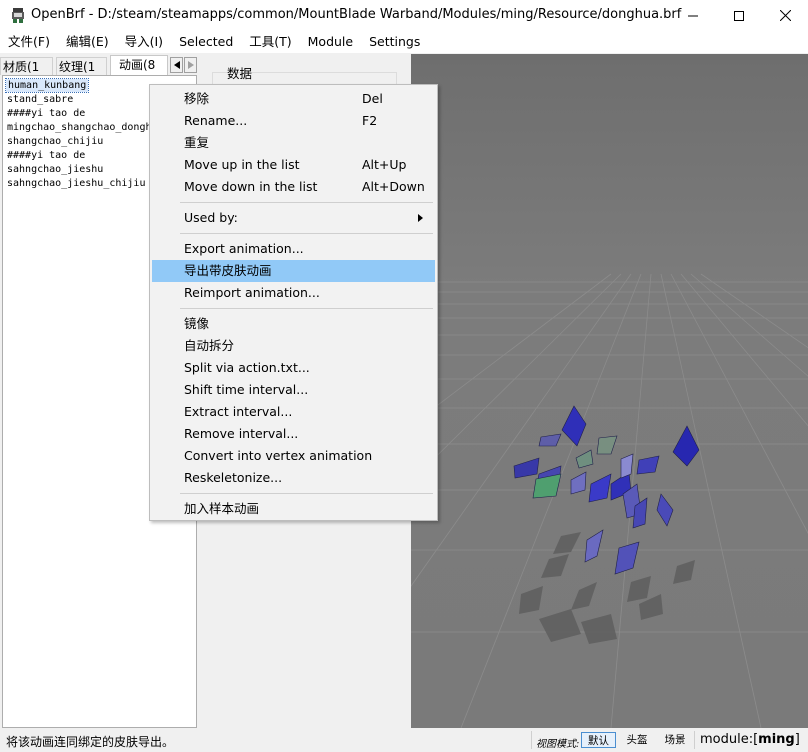 This screenshot has height=752, width=808. I want to click on tab-materials: 材质(1, so click(26, 66).